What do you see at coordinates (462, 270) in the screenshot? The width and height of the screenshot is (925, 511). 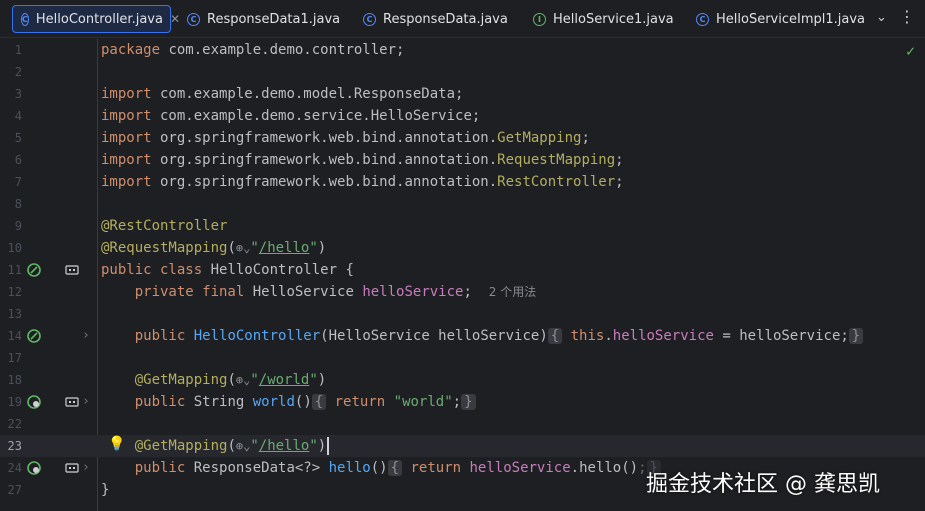 I see `code-line: 11 public class HelloController {` at bounding box center [462, 270].